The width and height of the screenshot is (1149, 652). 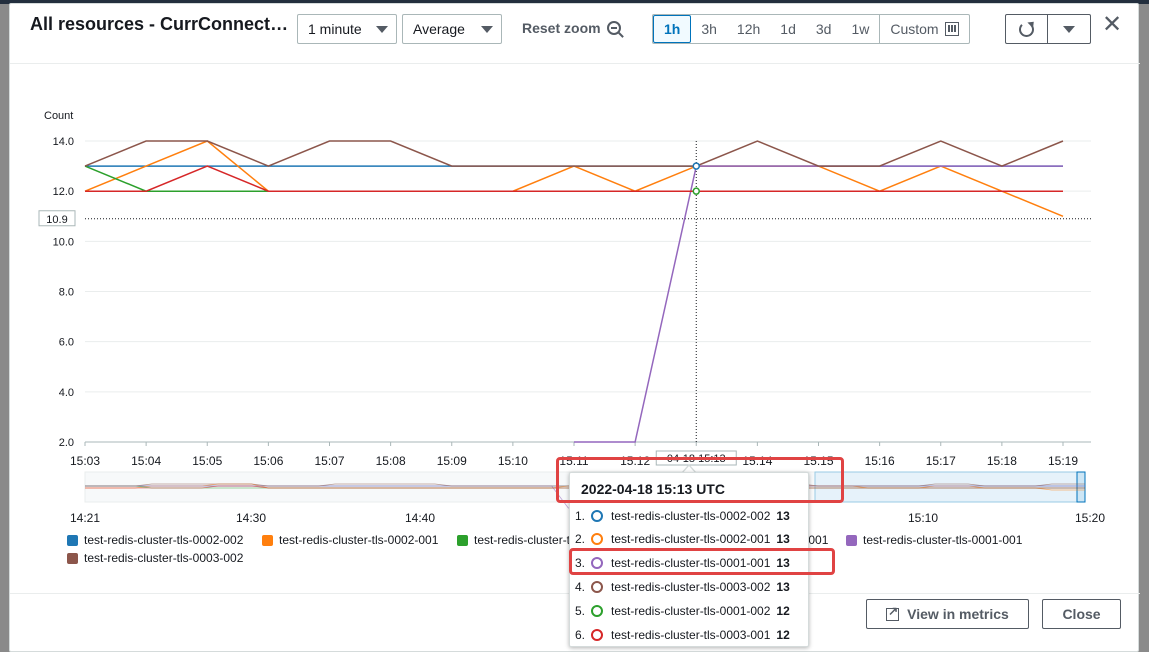 What do you see at coordinates (66, 293) in the screenshot?
I see `y-tick-label: 8.0` at bounding box center [66, 293].